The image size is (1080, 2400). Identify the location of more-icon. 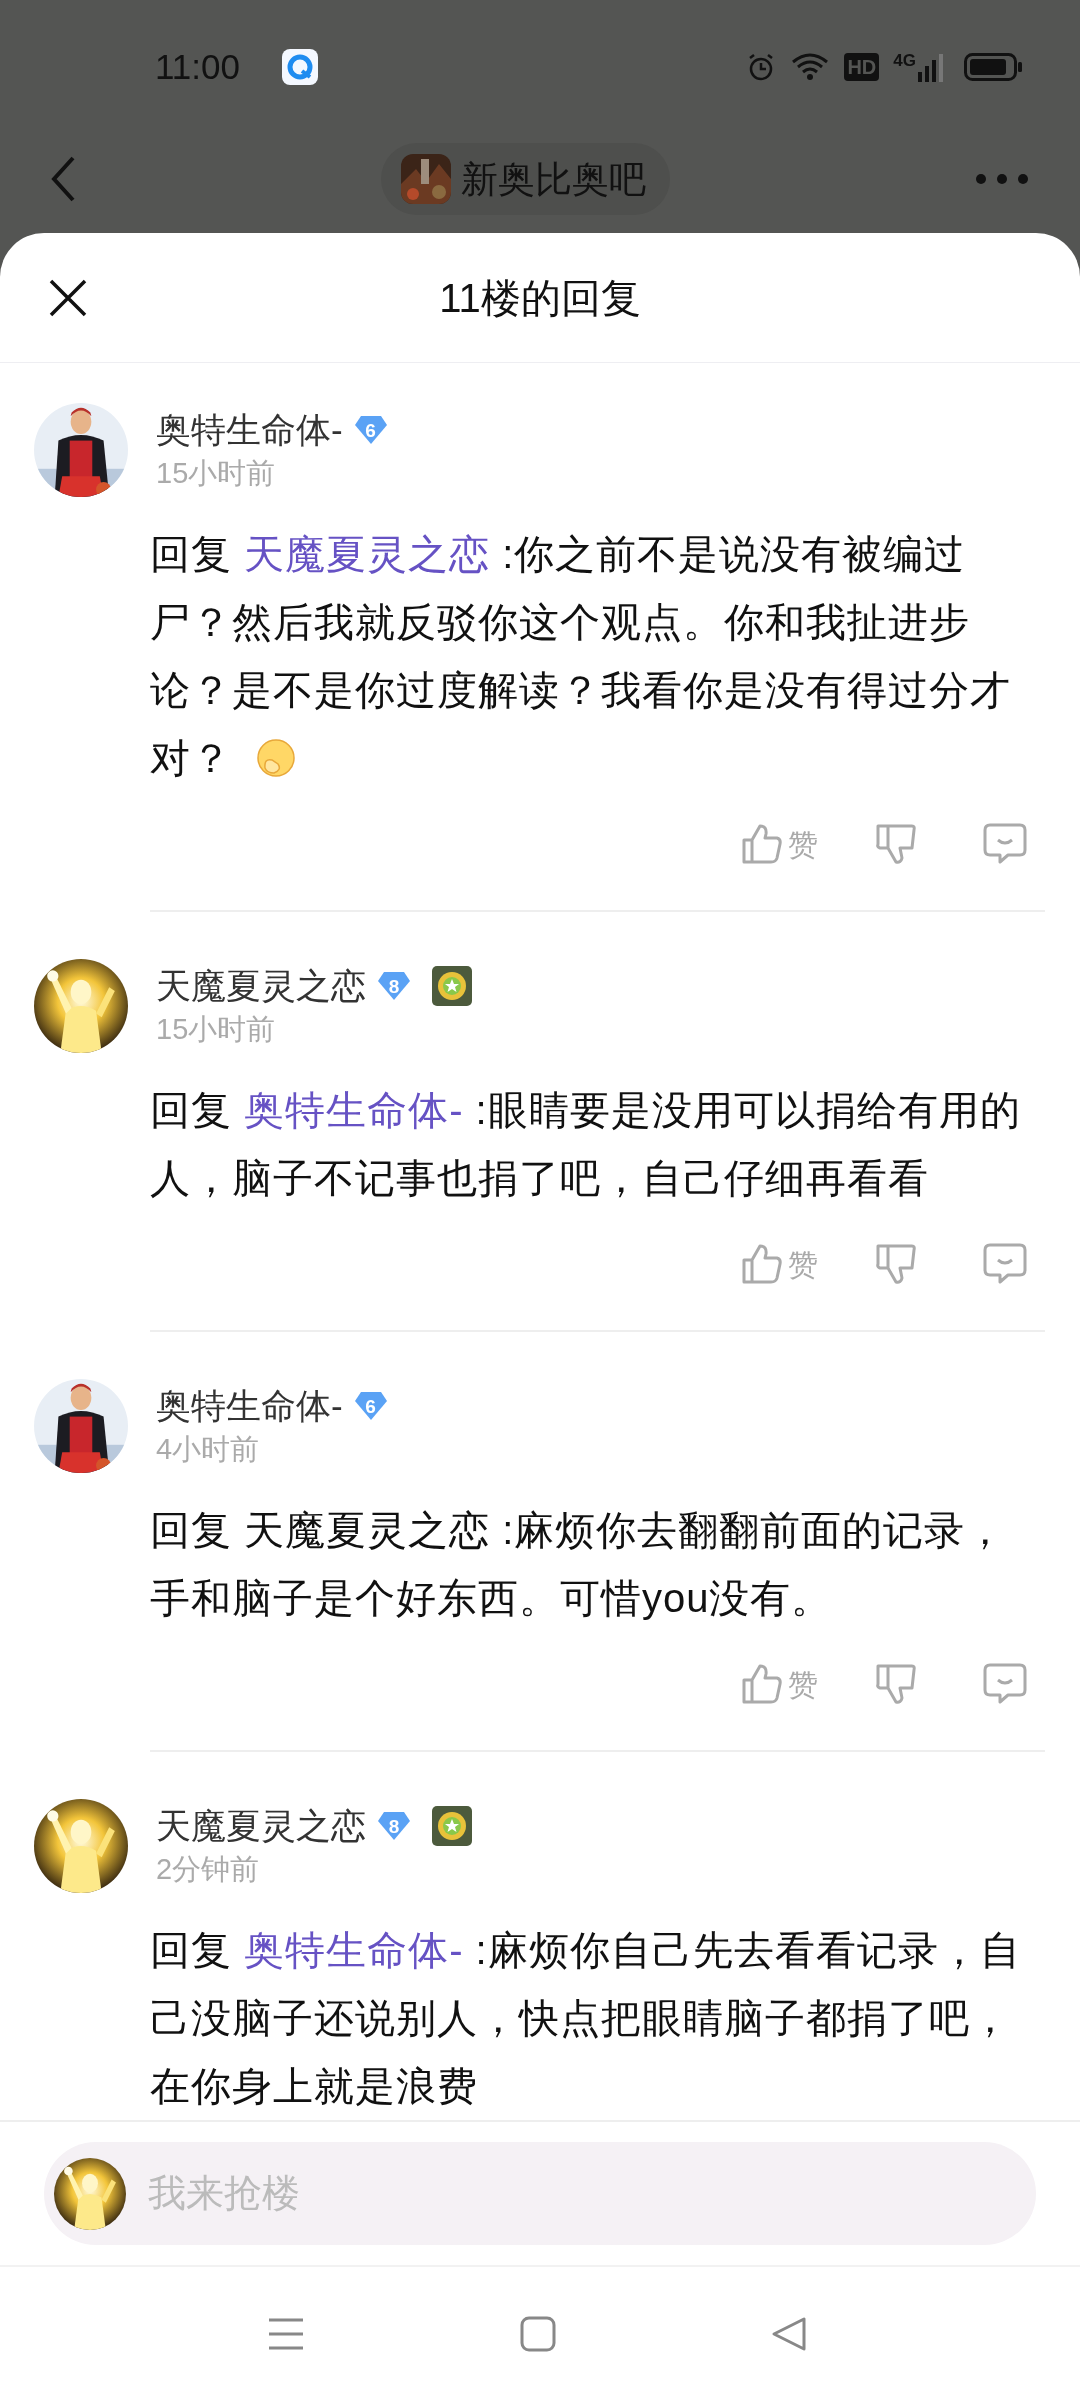
(1002, 179).